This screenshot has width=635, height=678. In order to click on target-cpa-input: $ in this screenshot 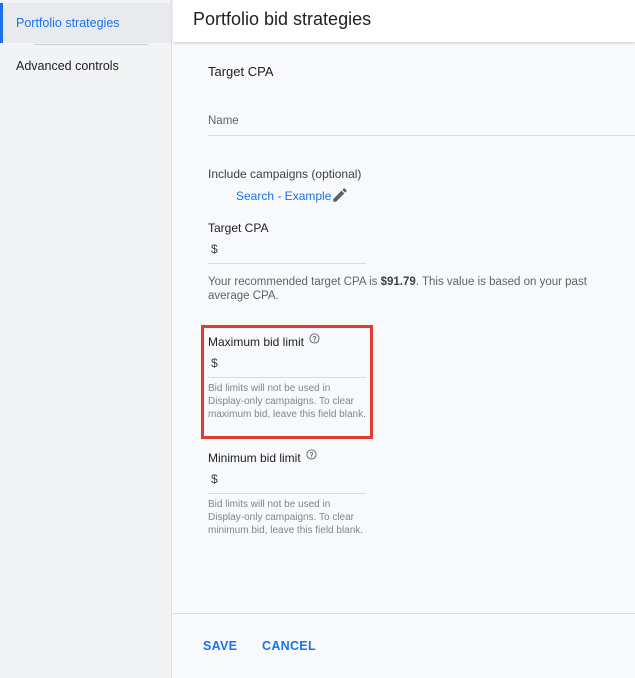, I will do `click(288, 251)`.